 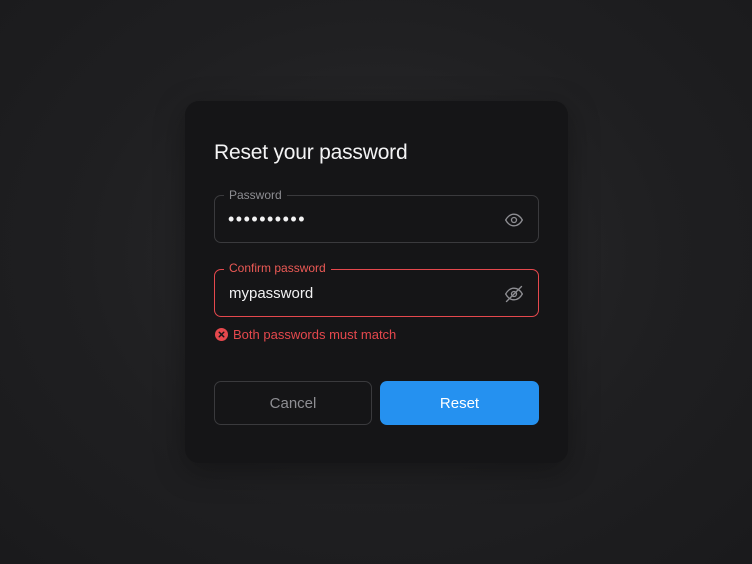 What do you see at coordinates (311, 152) in the screenshot?
I see `dialog-title: Reset your password` at bounding box center [311, 152].